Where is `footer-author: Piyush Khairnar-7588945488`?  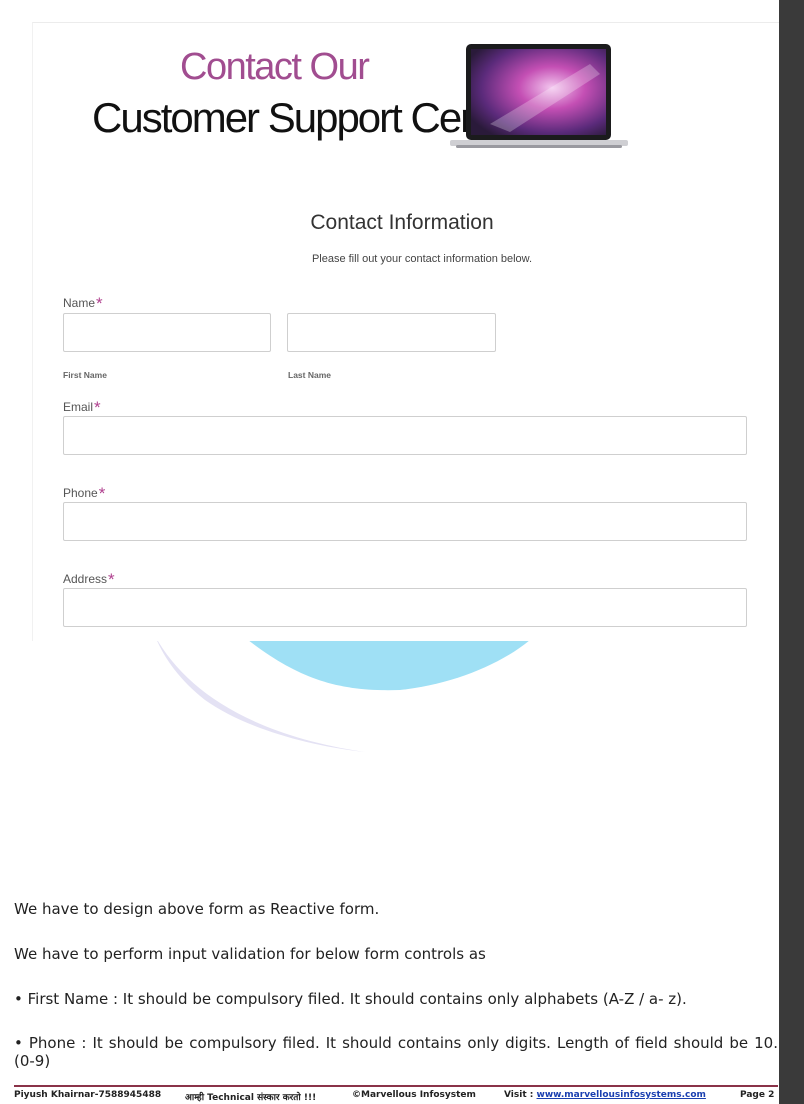 footer-author: Piyush Khairnar-7588945488 is located at coordinates (88, 1095).